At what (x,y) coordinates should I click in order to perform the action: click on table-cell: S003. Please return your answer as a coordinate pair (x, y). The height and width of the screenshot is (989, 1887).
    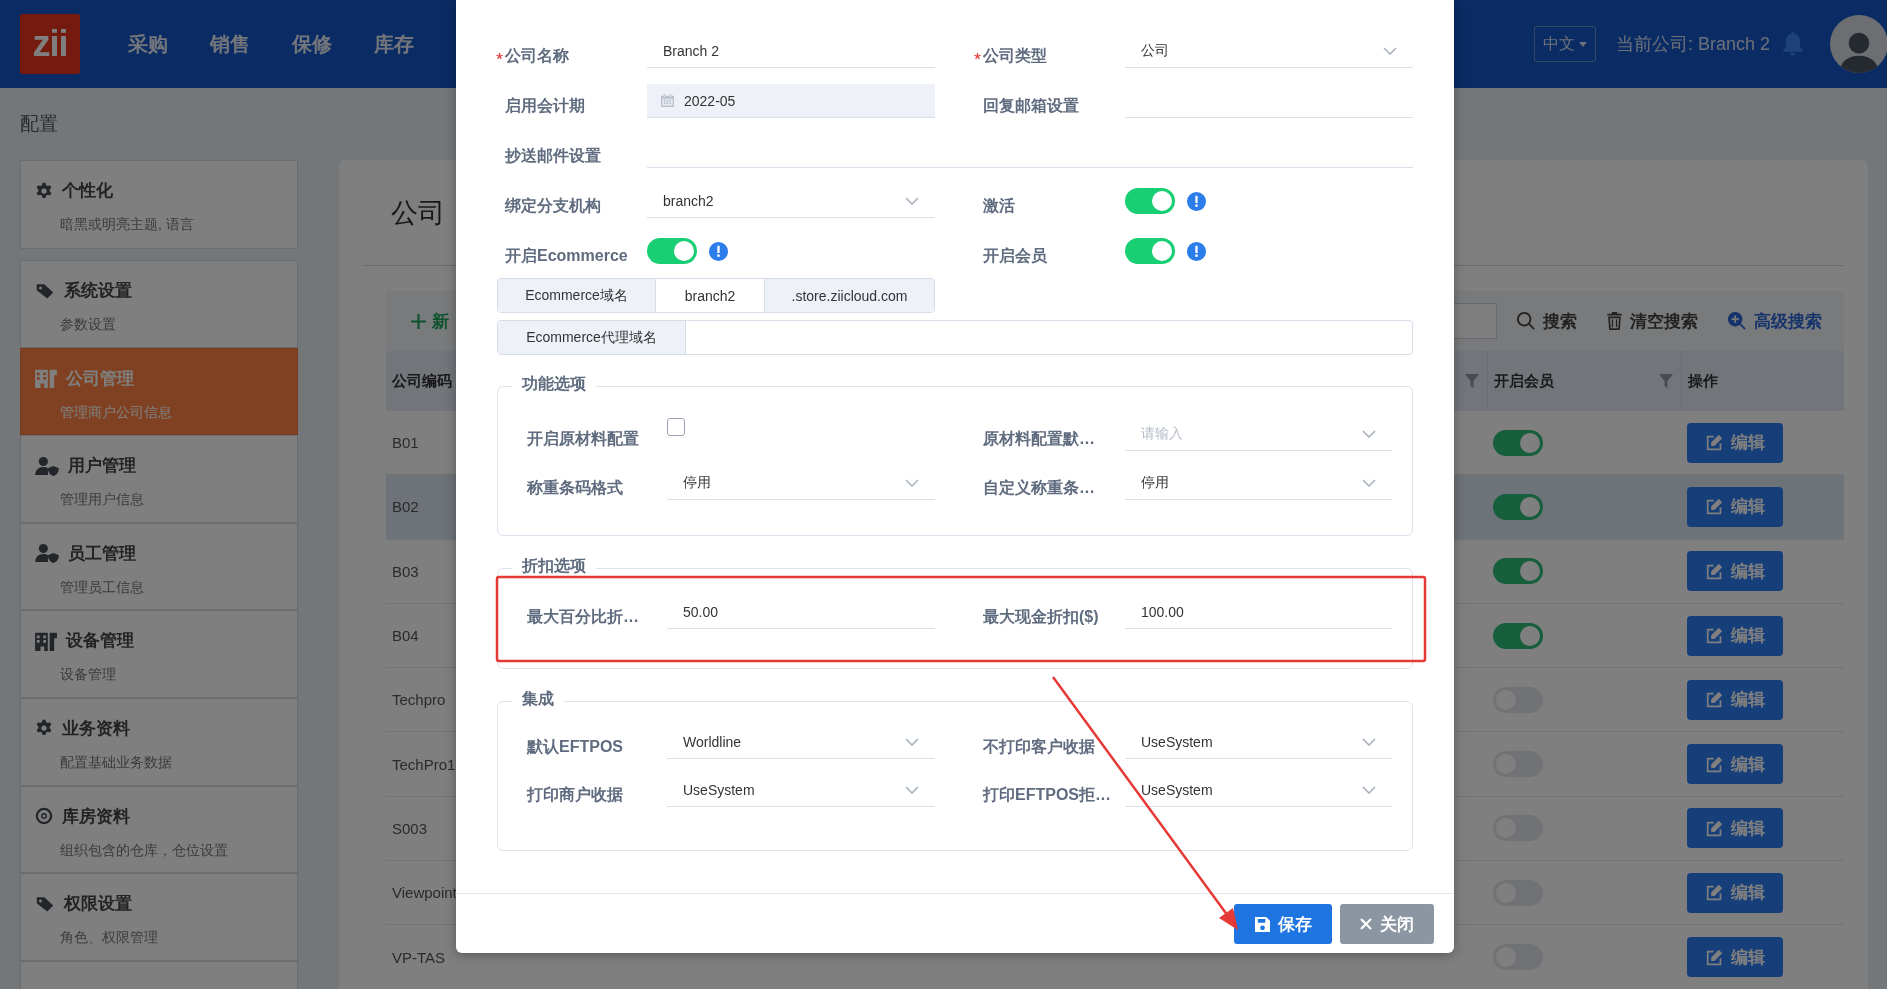
    Looking at the image, I should click on (410, 828).